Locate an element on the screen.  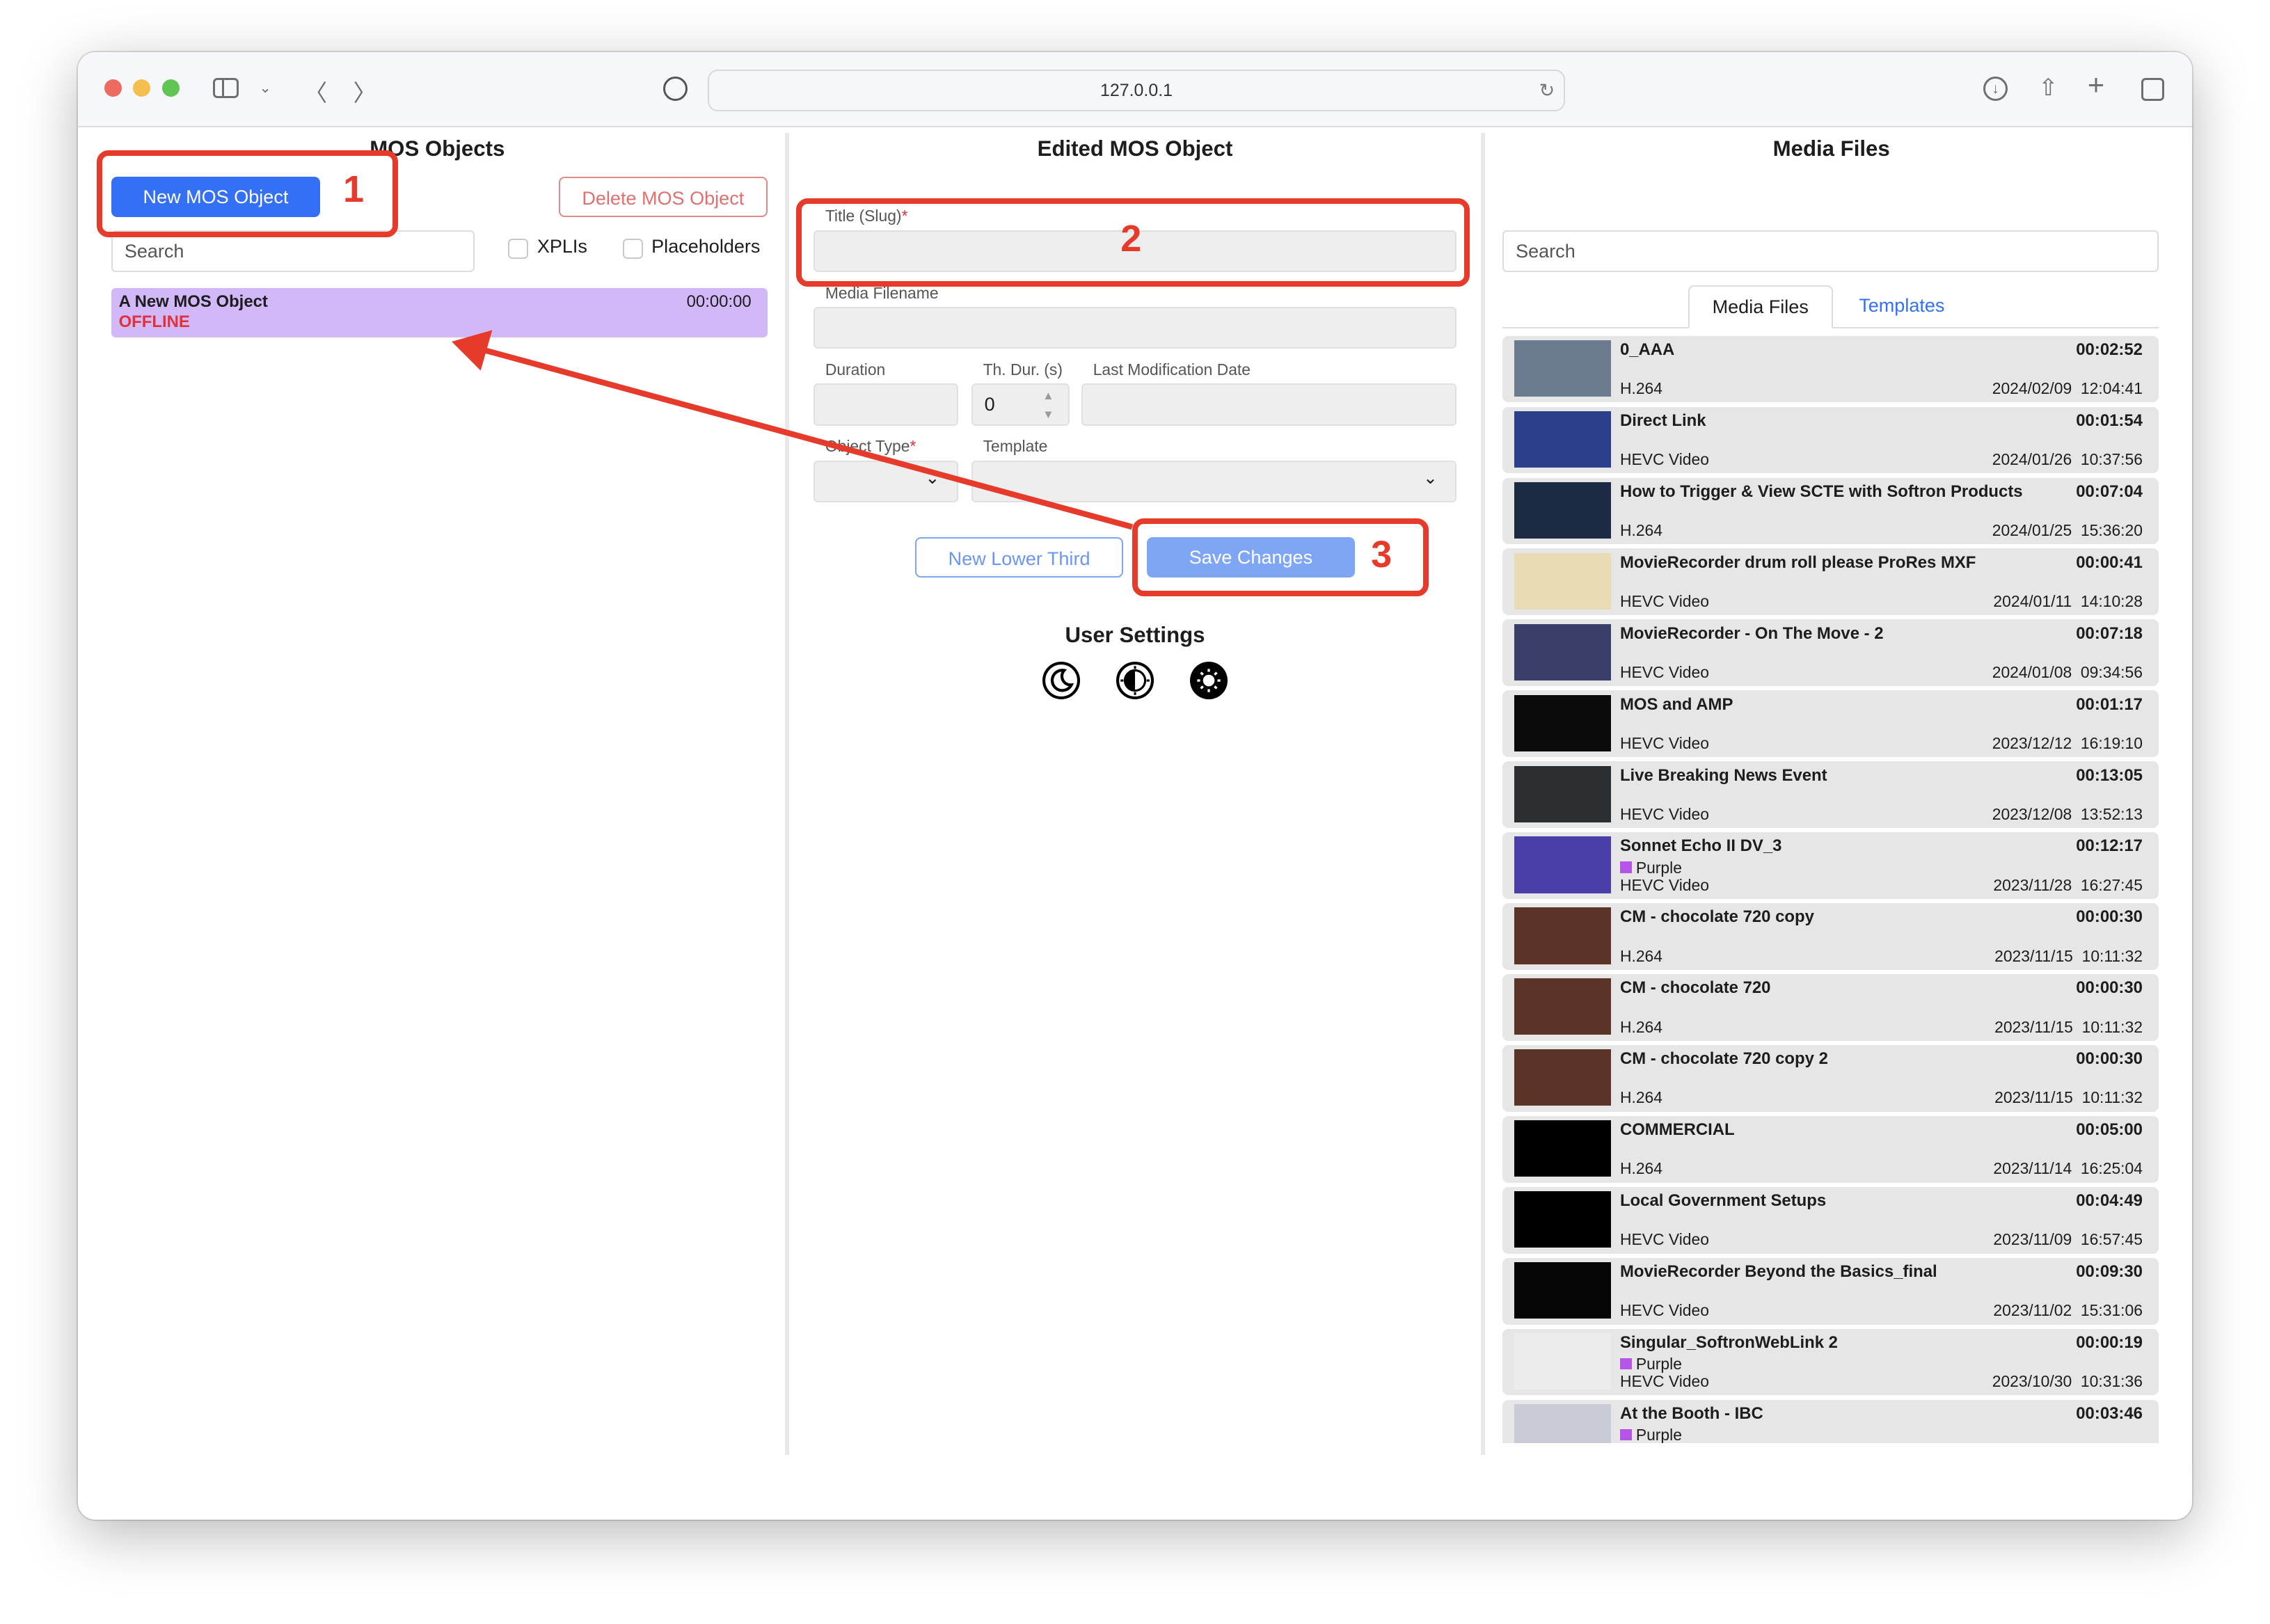
annotation-arrow-icon is located at coordinates (792, 430).